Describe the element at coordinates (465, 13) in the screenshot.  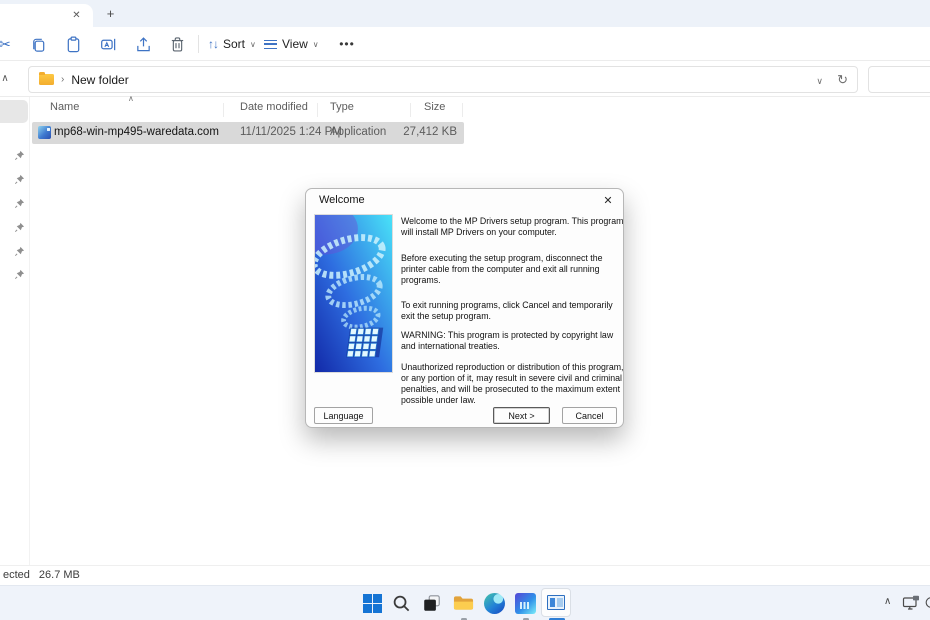
I see `explorer-tab-strip: ✕ +` at that location.